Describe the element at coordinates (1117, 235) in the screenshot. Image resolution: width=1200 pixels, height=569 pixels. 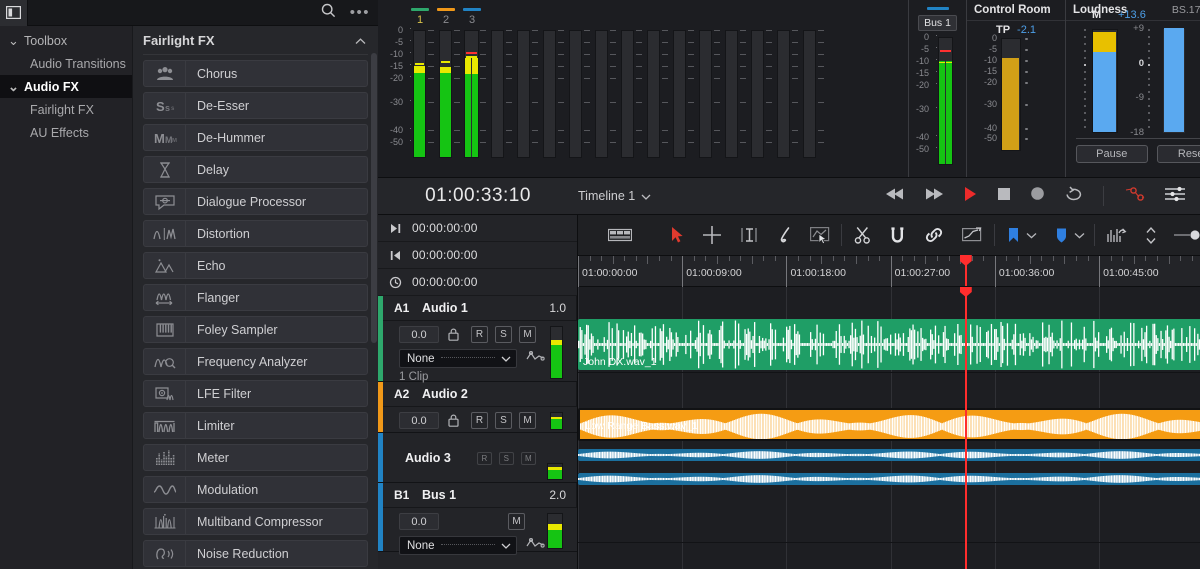
I see `waveform-zoom-icon` at that location.